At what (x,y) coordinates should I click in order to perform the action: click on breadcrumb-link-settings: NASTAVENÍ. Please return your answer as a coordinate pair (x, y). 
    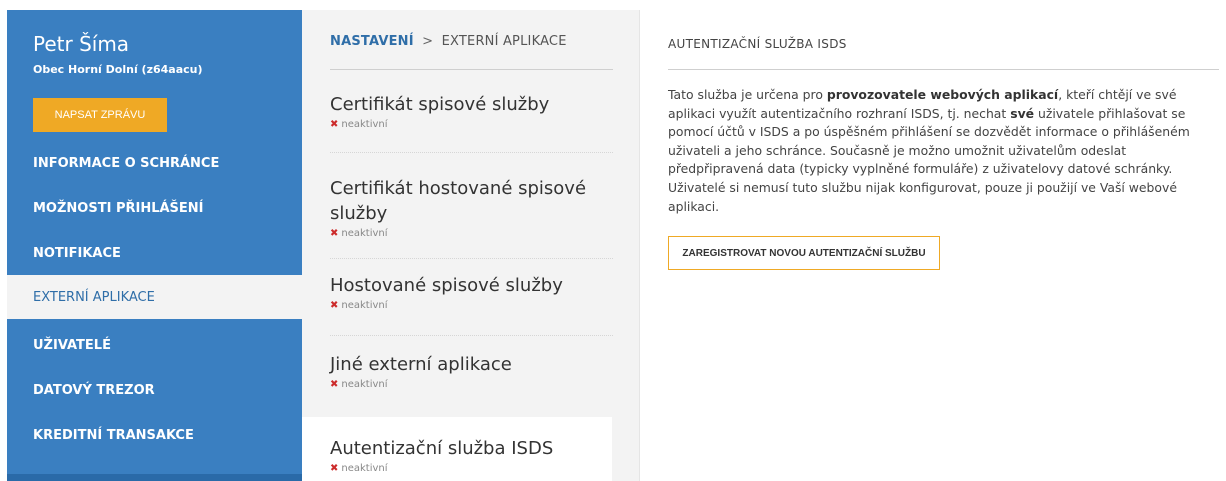
    Looking at the image, I should click on (372, 41).